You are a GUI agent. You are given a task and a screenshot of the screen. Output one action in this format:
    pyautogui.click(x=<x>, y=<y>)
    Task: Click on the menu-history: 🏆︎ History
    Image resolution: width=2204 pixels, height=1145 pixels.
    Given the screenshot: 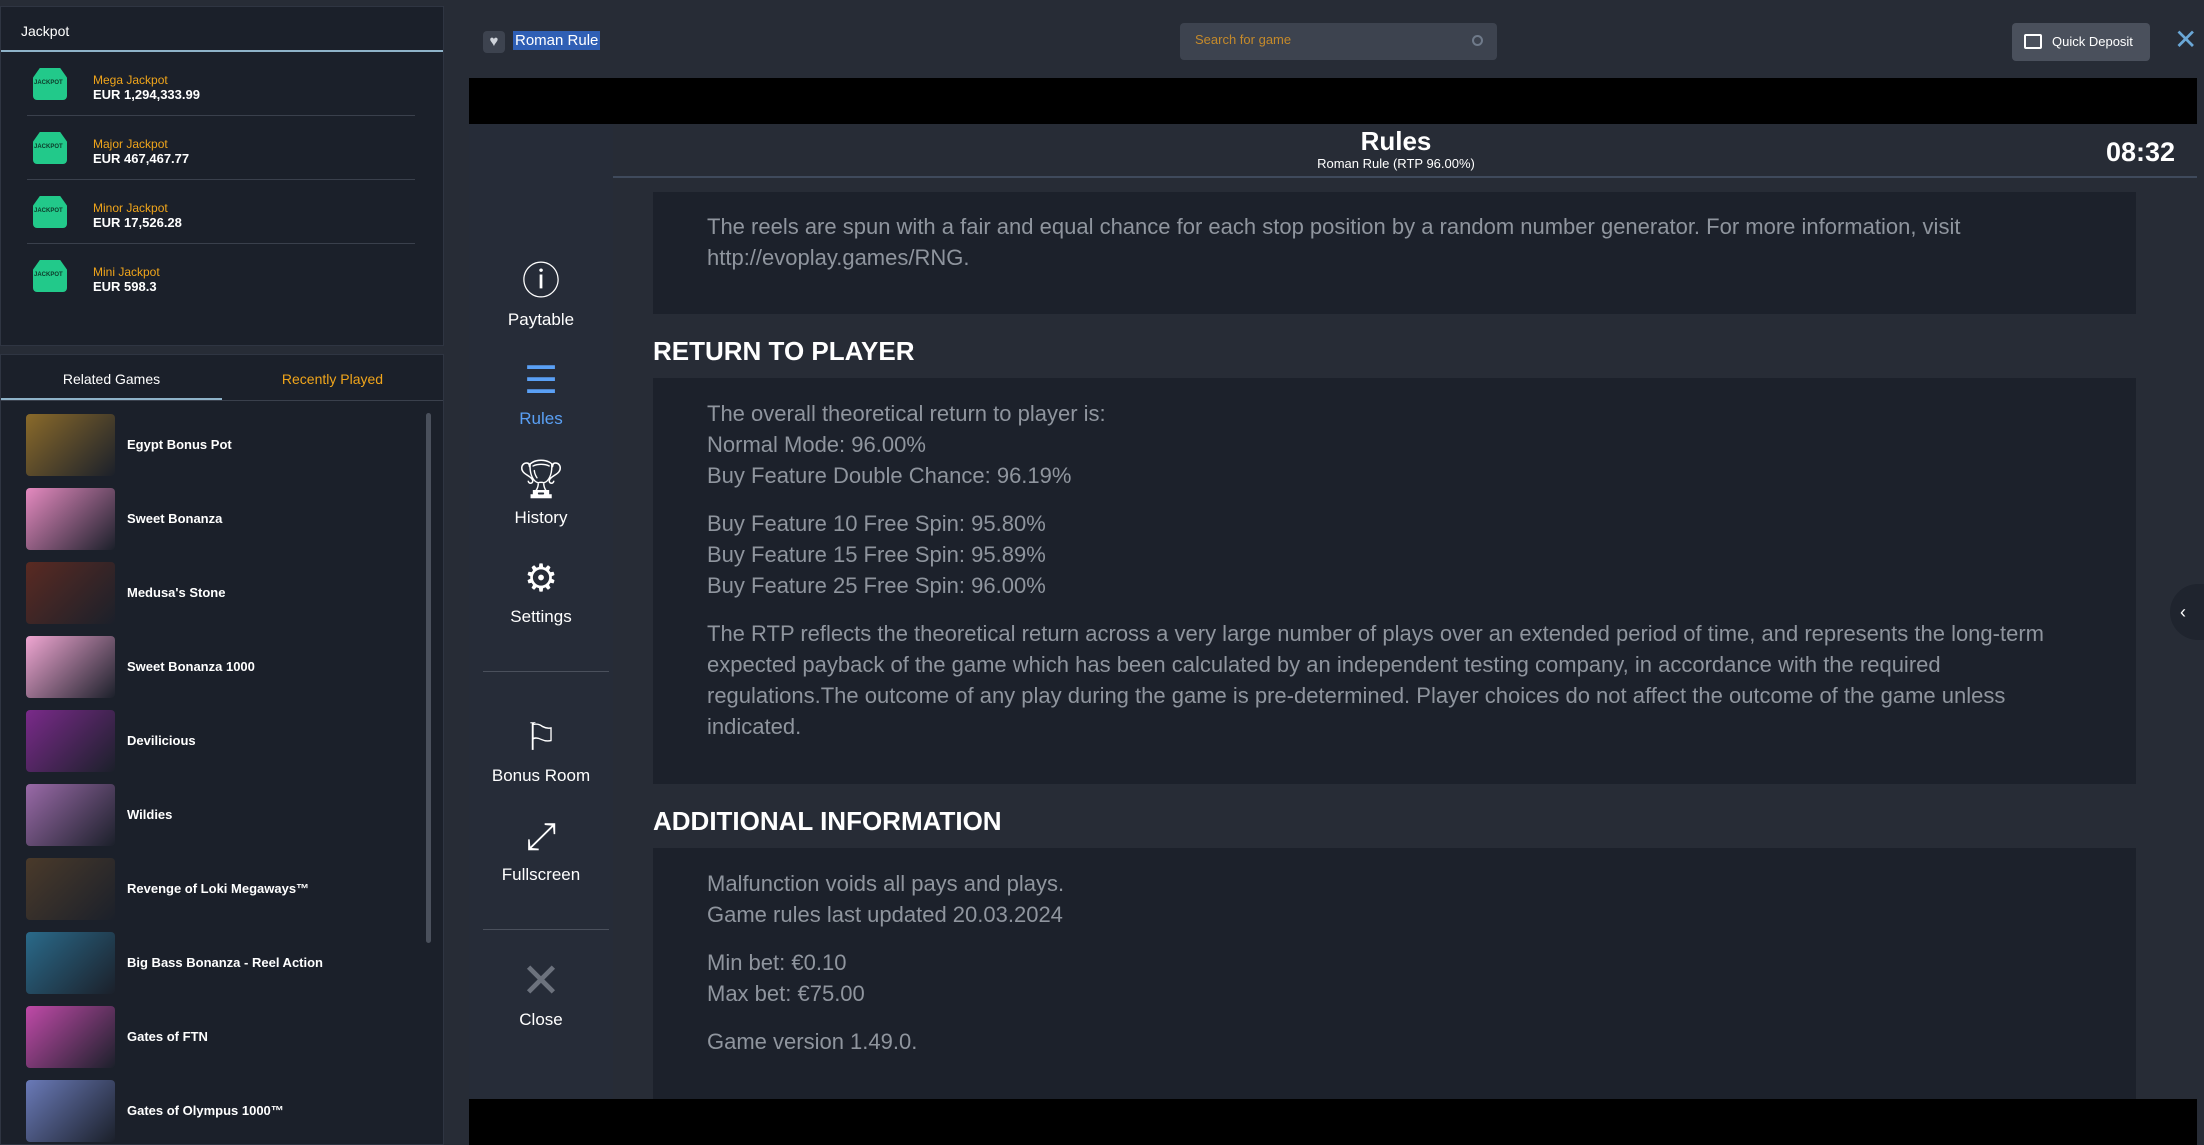 What is the action you would take?
    pyautogui.click(x=541, y=493)
    